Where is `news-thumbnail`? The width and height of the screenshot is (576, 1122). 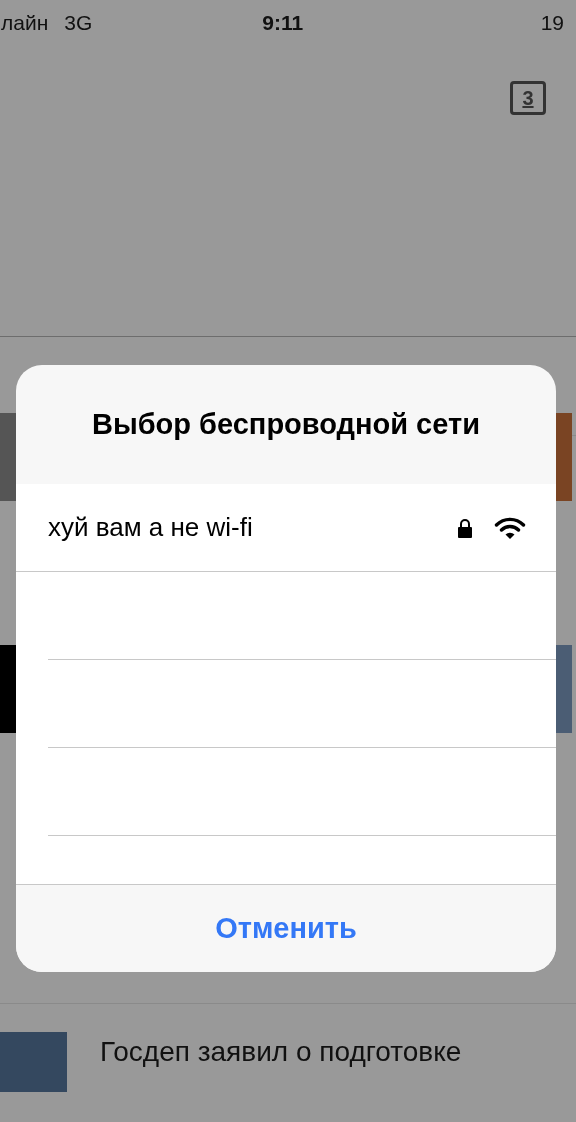 news-thumbnail is located at coordinates (33, 1062).